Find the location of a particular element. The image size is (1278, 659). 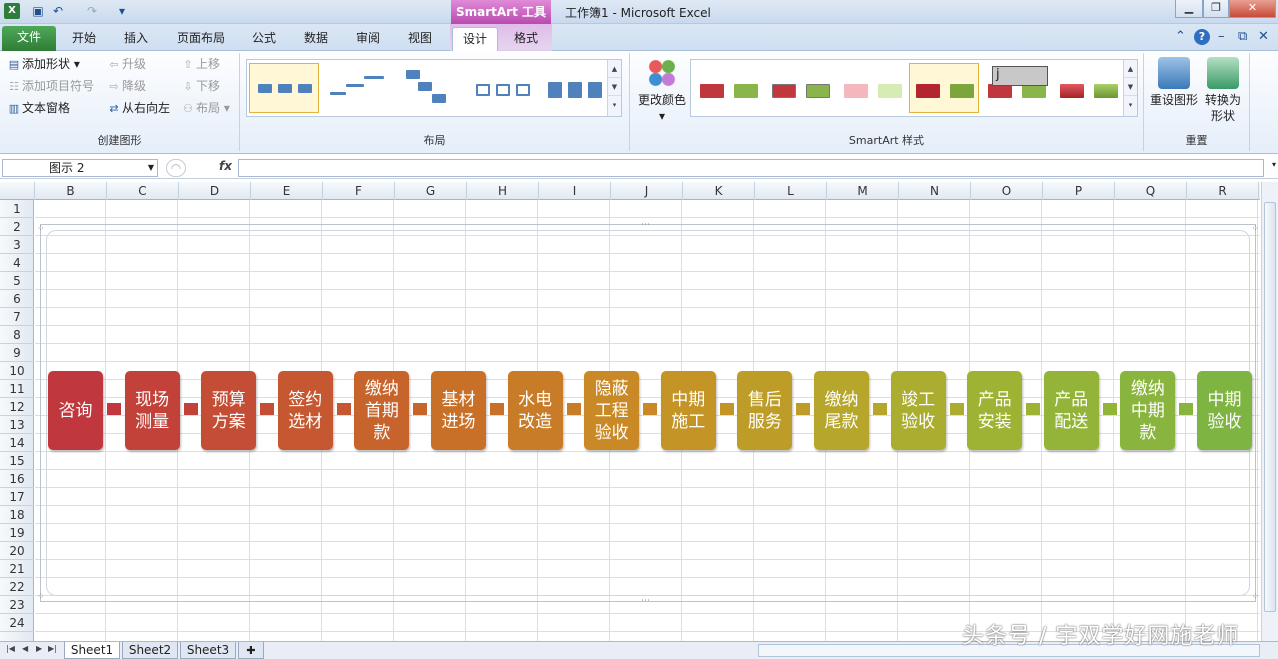

column-header: O is located at coordinates (1007, 191).